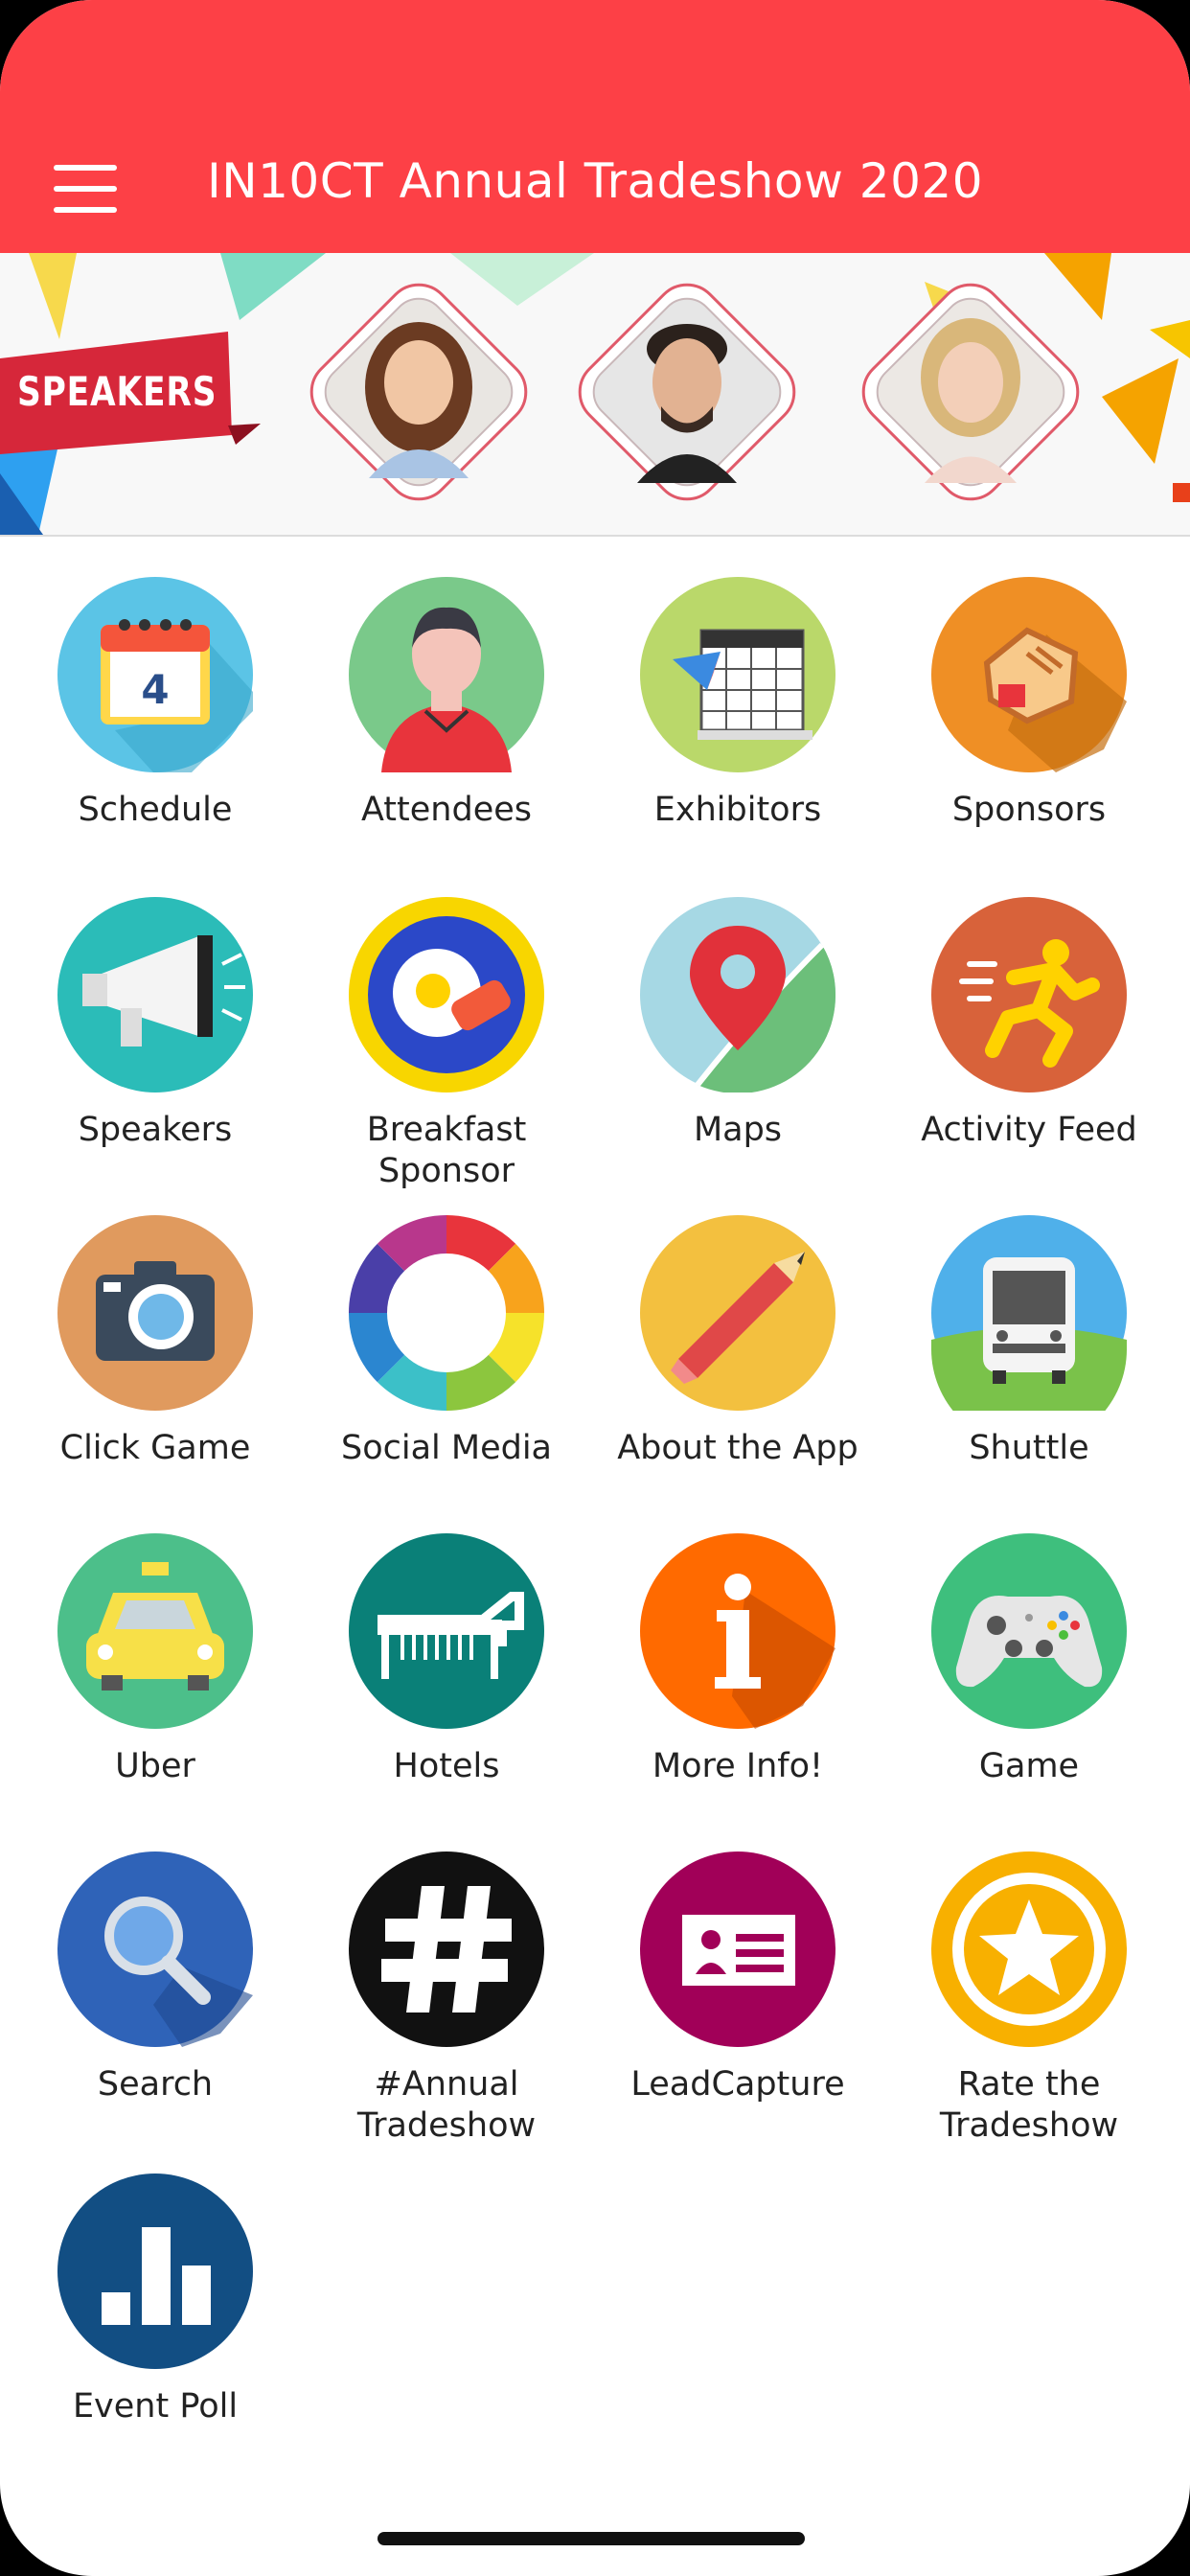  I want to click on app-header: IN10CT Annual Tradeshow 2020, so click(595, 126).